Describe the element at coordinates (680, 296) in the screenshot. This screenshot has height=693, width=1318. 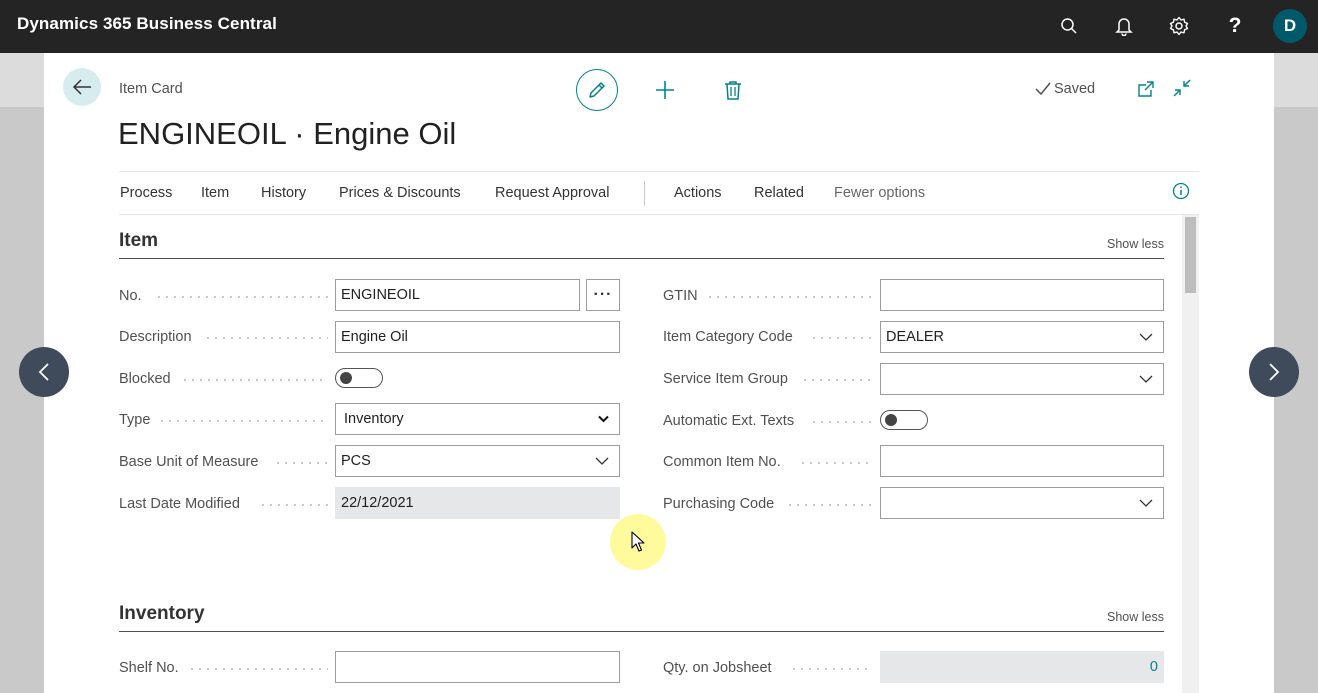
I see `gtin-label: GTIN` at that location.